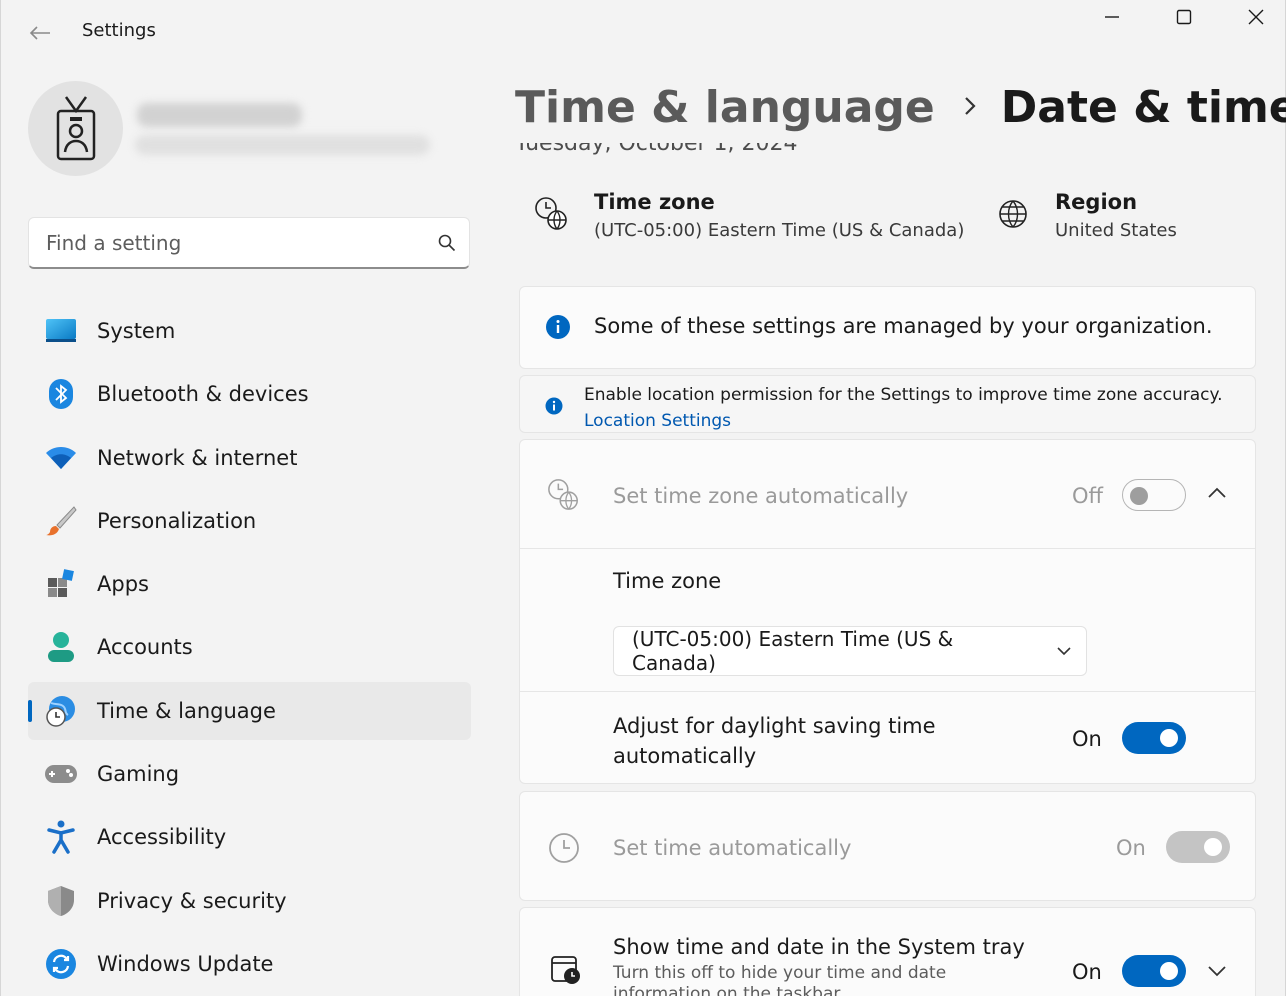 The image size is (1286, 996). Describe the element at coordinates (186, 710) in the screenshot. I see `sidebar-item-label: Time & language` at that location.